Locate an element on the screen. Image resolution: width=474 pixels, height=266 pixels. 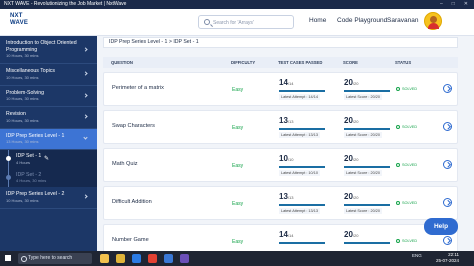
sidebar-subitem-idp-set-1: IDP Set - 1 4 Hours ✎ is located at coordinates (48, 159).